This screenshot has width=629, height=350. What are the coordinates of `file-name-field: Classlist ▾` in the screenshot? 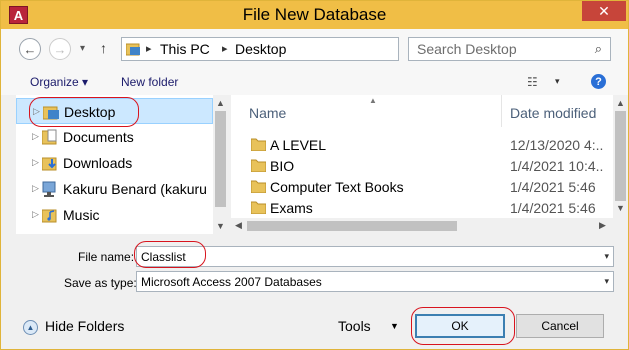 It's located at (375, 256).